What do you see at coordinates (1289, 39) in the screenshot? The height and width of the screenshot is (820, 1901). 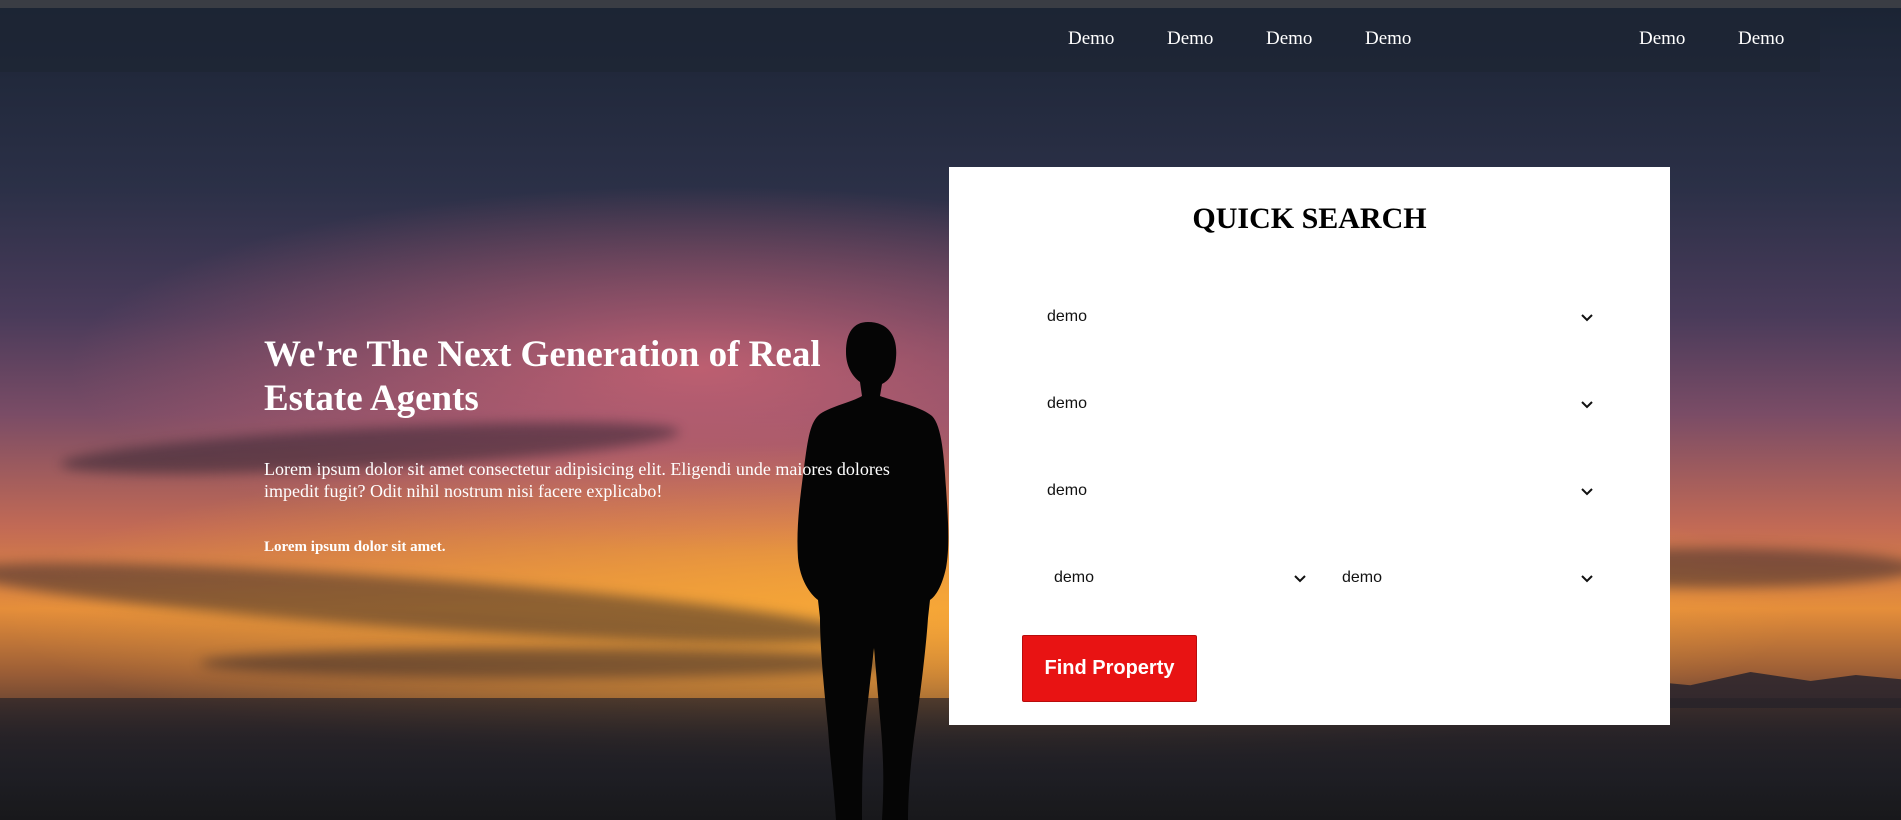 I see `nav-link-3: Demo` at bounding box center [1289, 39].